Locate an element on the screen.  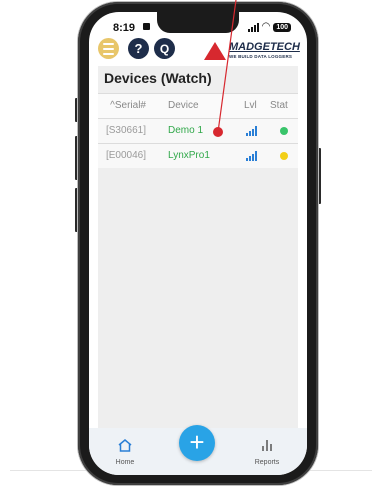
menu-icon is located at coordinates (108, 43).